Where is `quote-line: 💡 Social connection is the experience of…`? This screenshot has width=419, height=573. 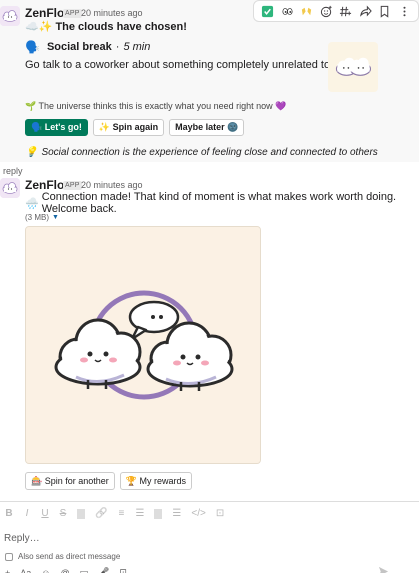 quote-line: 💡 Social connection is the experience of… is located at coordinates (201, 152).